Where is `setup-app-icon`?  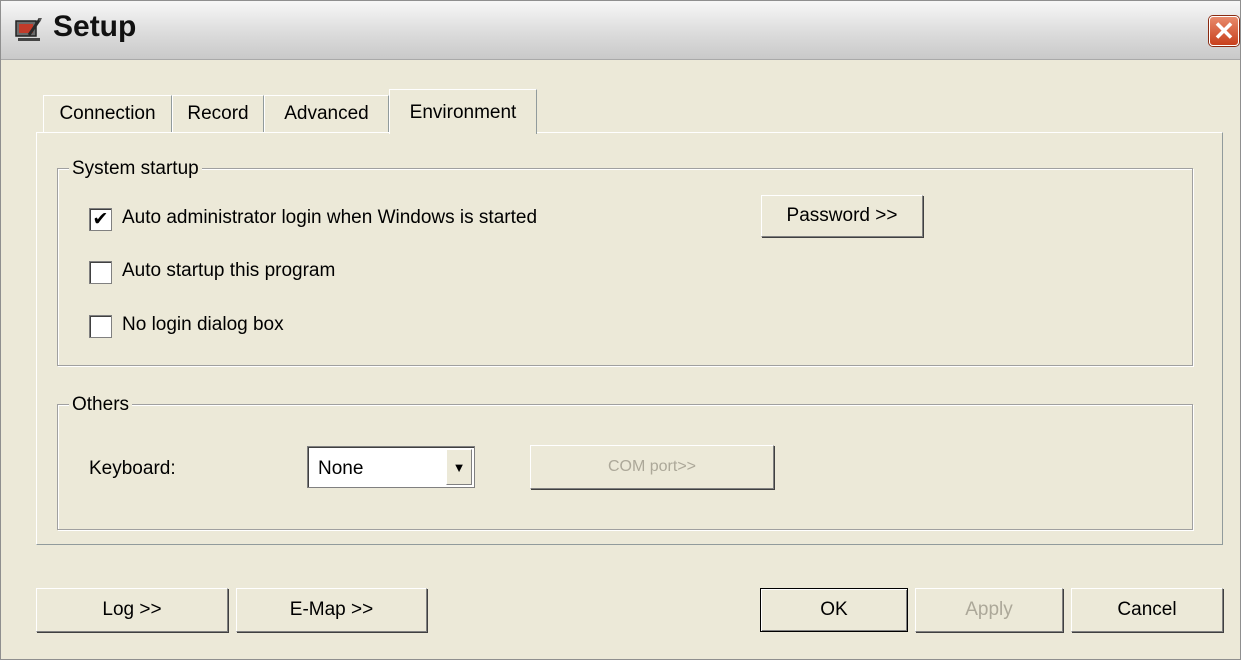 setup-app-icon is located at coordinates (28, 29).